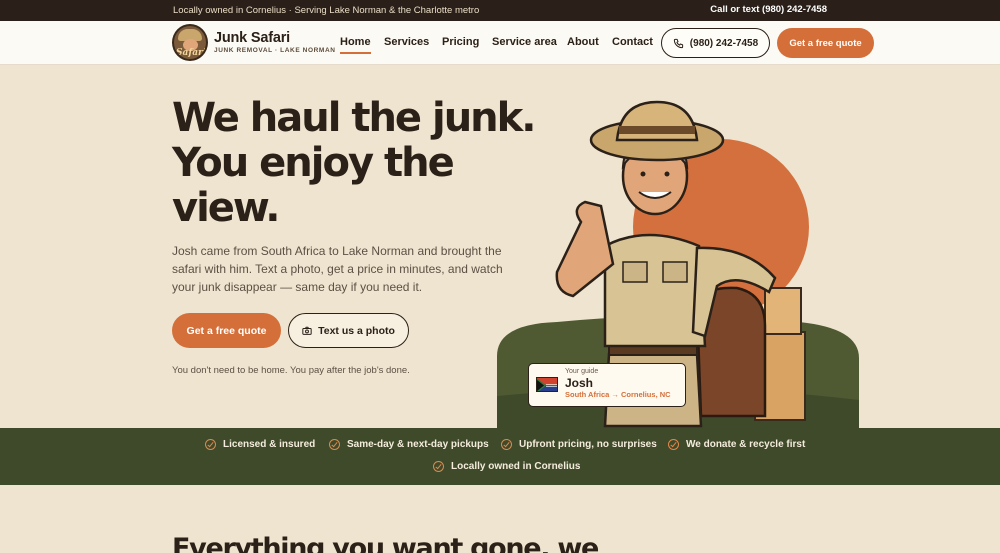 The image size is (1000, 553). What do you see at coordinates (354, 118) in the screenshot?
I see `hero-title-line: We haul the junk.` at bounding box center [354, 118].